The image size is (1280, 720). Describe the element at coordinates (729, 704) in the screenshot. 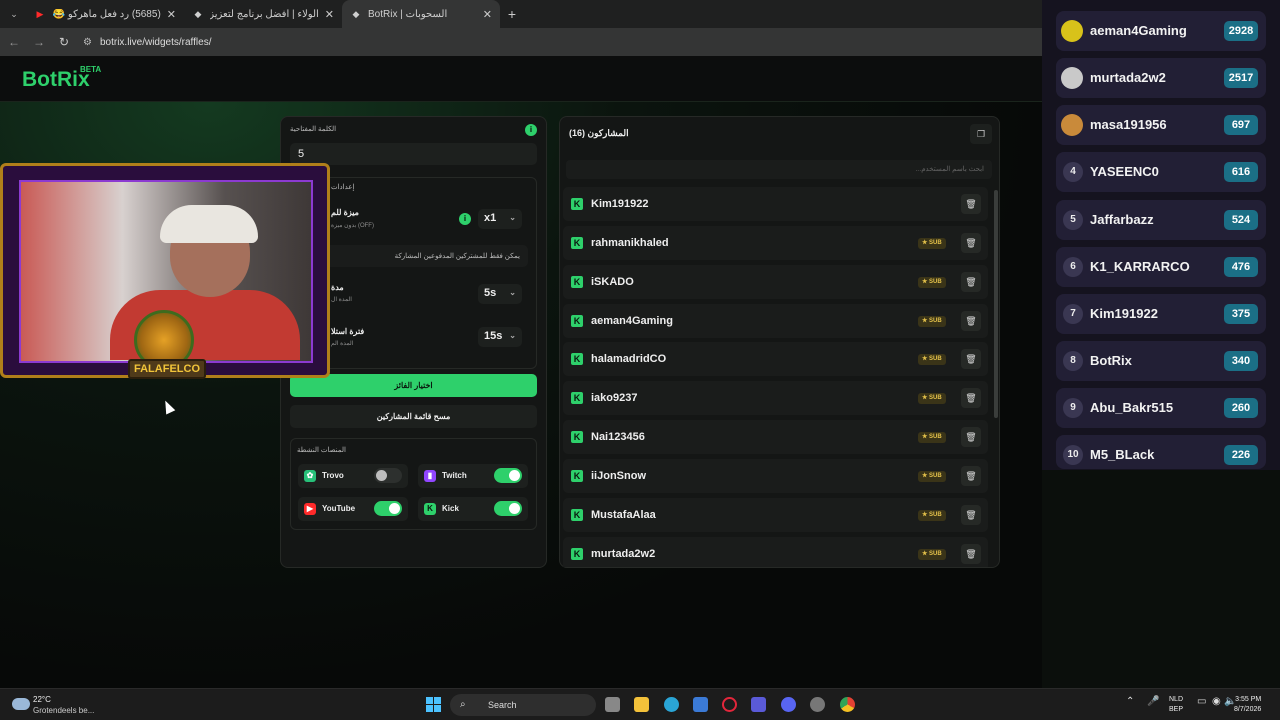

I see `opera-icon` at that location.